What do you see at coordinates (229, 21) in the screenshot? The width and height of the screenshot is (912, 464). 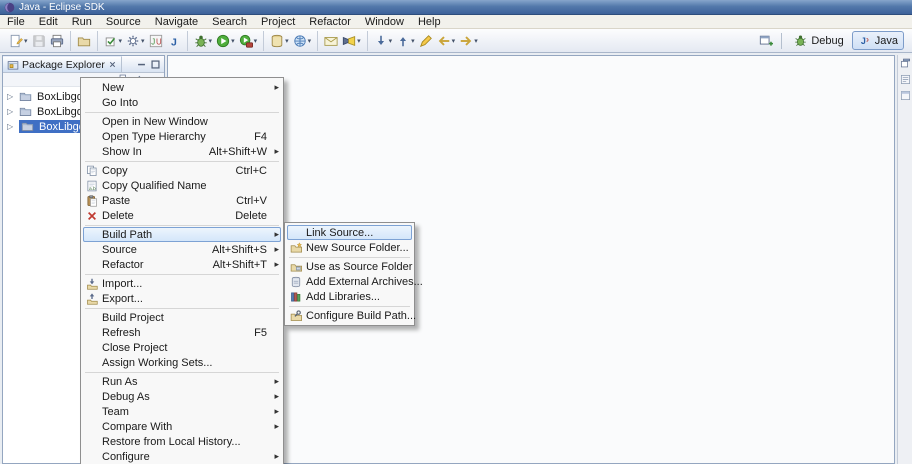 I see `menu-search: Search` at bounding box center [229, 21].